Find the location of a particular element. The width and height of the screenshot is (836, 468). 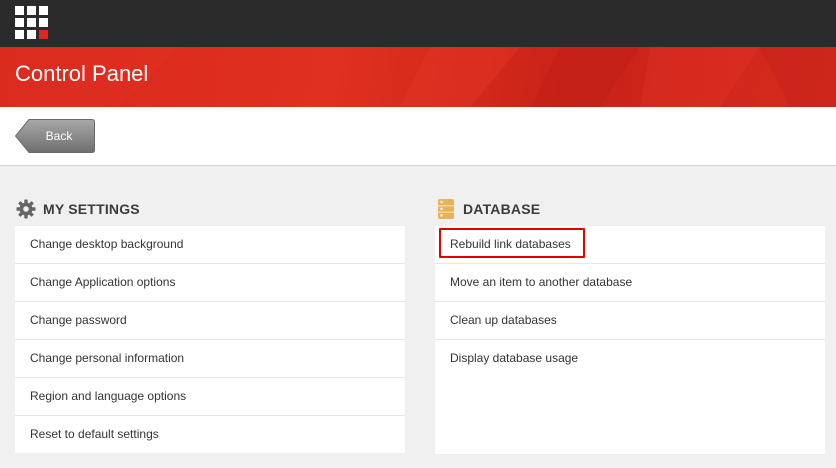

page-header-banner: Control Panel is located at coordinates (418, 77).